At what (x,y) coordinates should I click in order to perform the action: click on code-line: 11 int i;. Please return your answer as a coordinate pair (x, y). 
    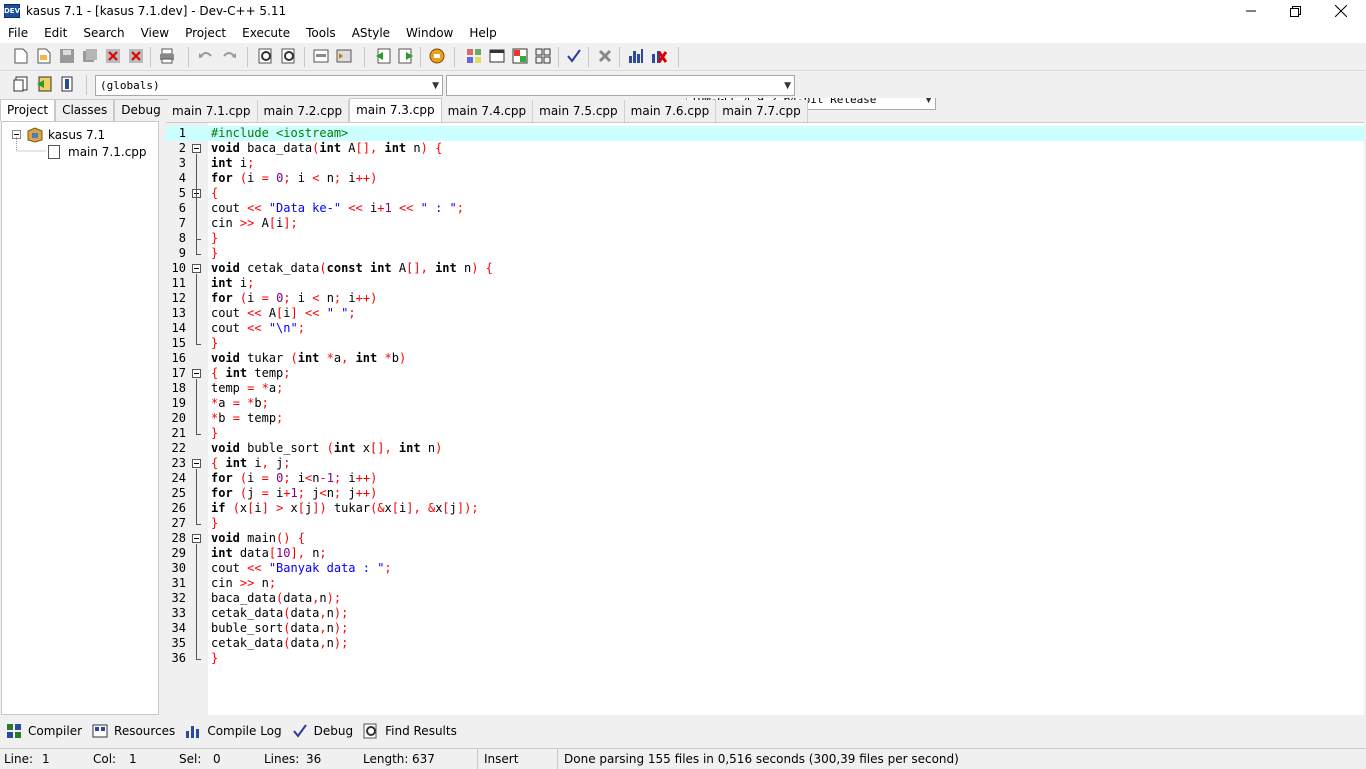
    Looking at the image, I should click on (765, 283).